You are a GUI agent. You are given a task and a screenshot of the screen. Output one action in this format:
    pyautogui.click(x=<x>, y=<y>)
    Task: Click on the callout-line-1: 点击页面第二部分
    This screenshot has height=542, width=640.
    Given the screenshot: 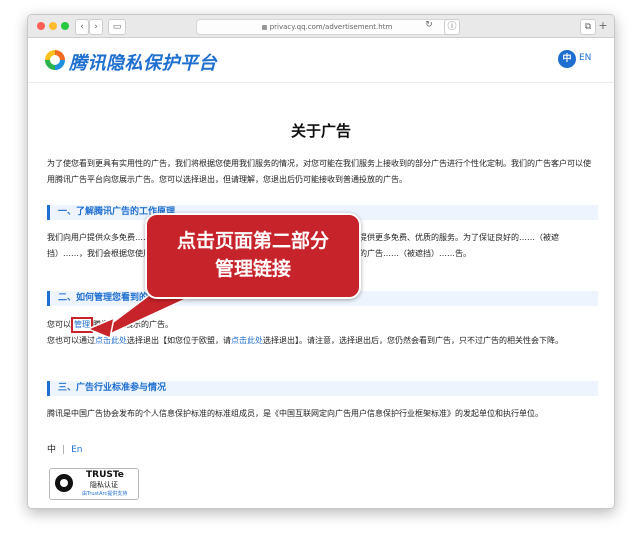 What is the action you would take?
    pyautogui.click(x=252, y=241)
    